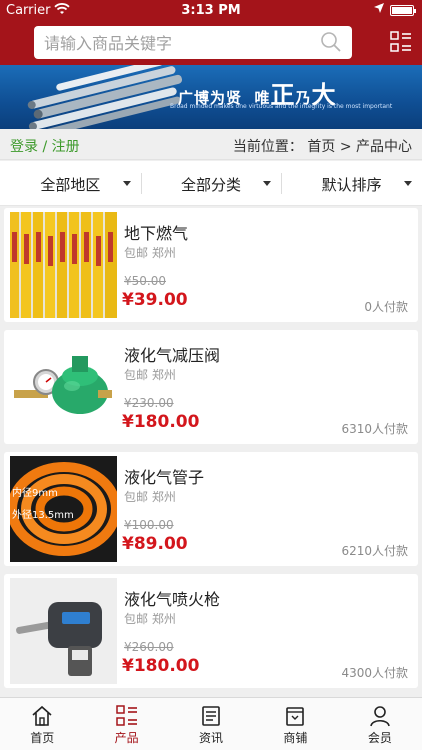 The height and width of the screenshot is (750, 422). I want to click on filter-region: 全部地区, so click(70, 183).